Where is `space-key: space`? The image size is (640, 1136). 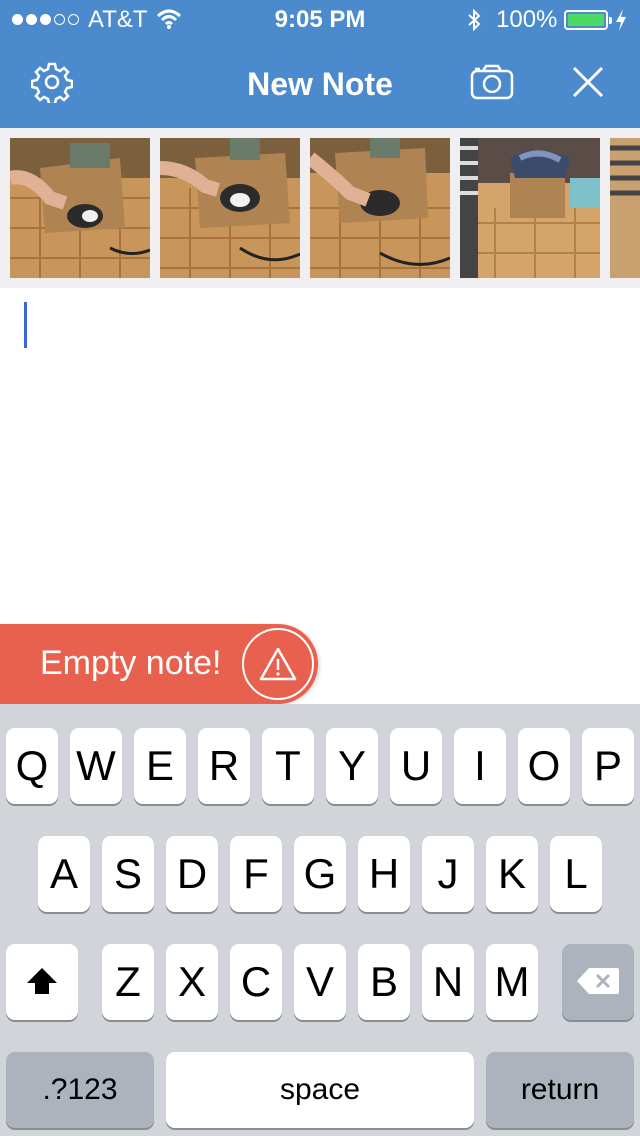 space-key: space is located at coordinates (320, 1090).